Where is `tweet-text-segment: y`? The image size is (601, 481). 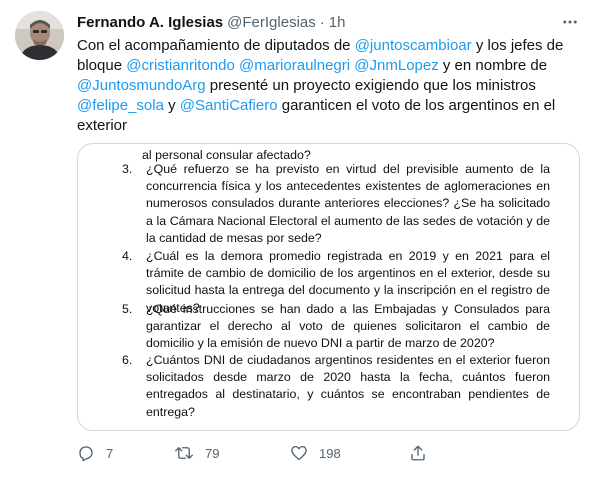
tweet-text-segment: y is located at coordinates (171, 105).